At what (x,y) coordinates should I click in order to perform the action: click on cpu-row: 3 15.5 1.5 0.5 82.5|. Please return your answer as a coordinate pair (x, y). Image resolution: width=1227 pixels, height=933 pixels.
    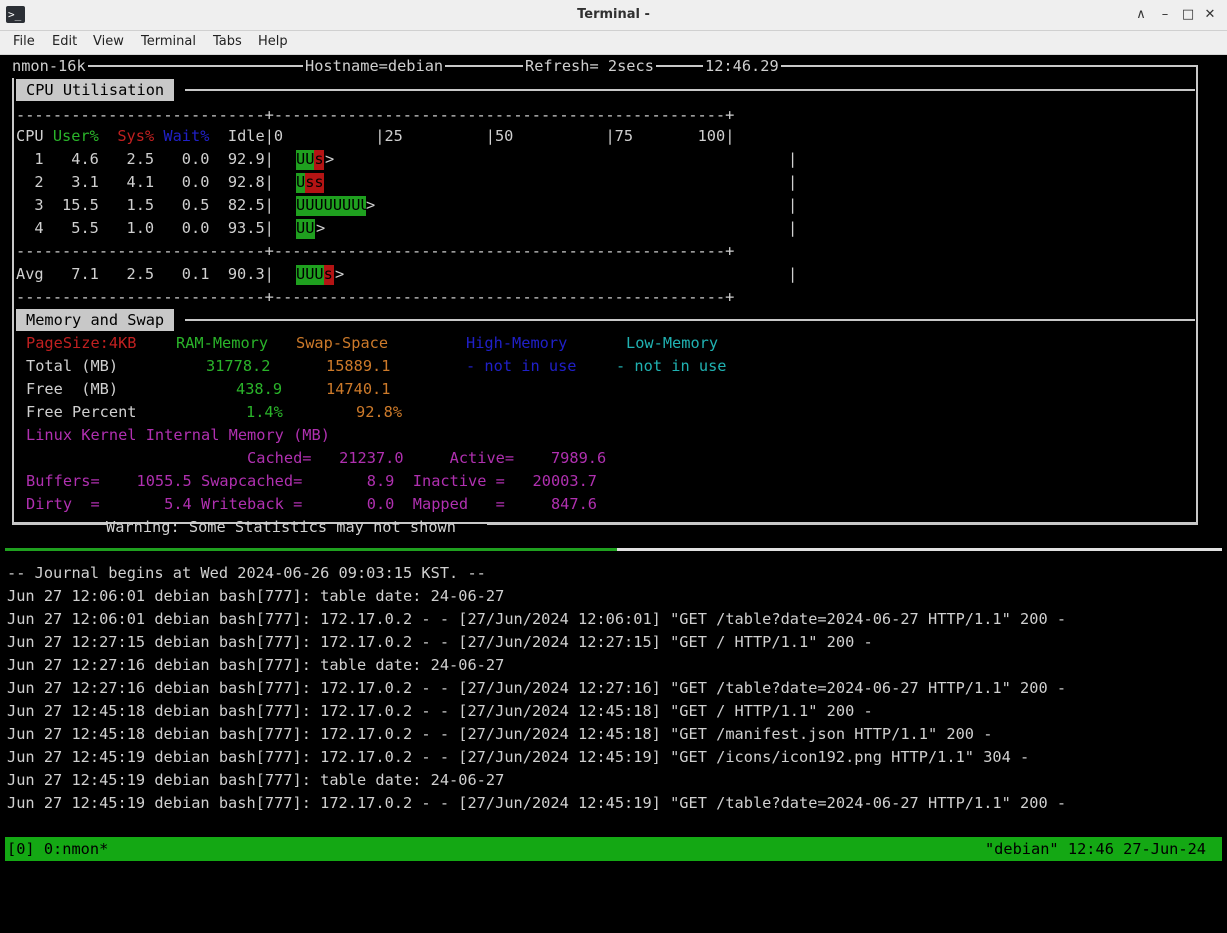
    Looking at the image, I should click on (145, 205).